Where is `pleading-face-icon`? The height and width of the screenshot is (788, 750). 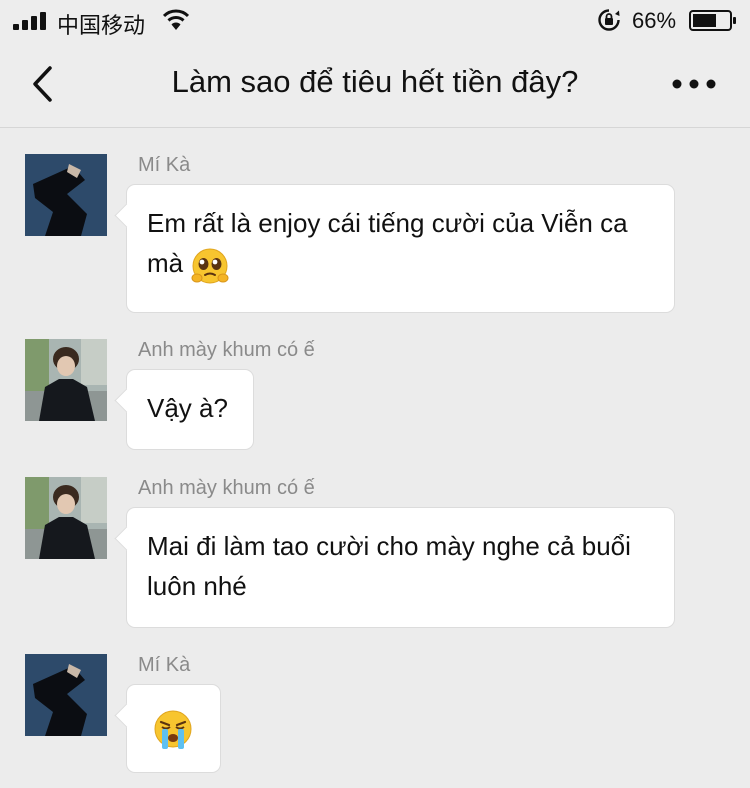 pleading-face-icon is located at coordinates (210, 266).